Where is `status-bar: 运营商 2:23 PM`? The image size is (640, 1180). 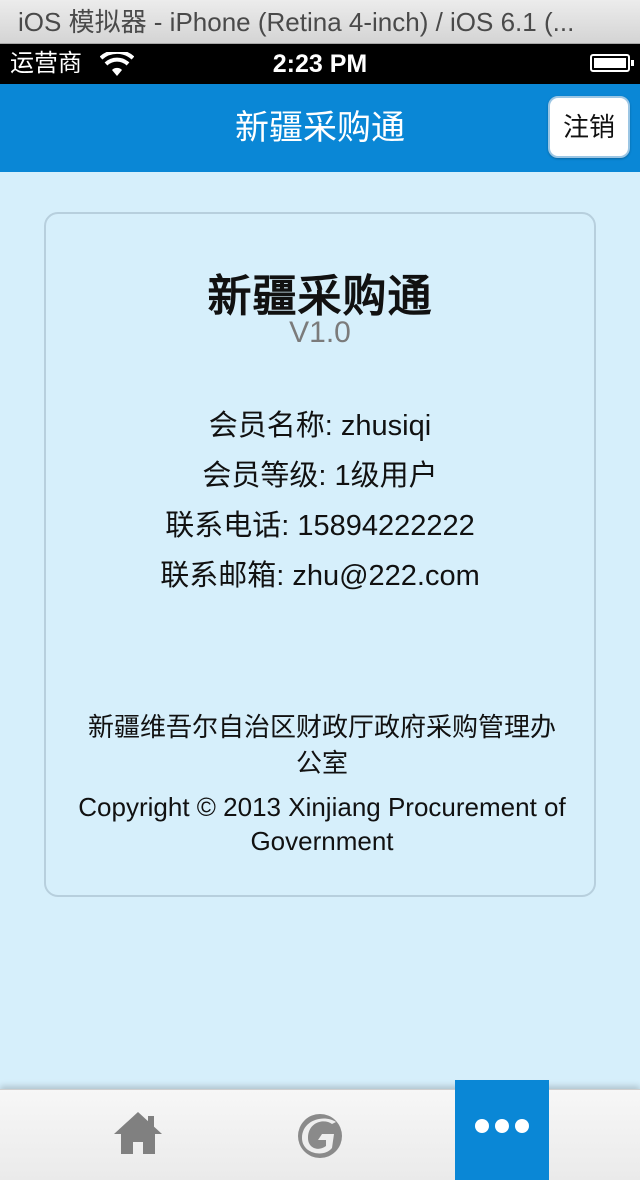 status-bar: 运营商 2:23 PM is located at coordinates (320, 64).